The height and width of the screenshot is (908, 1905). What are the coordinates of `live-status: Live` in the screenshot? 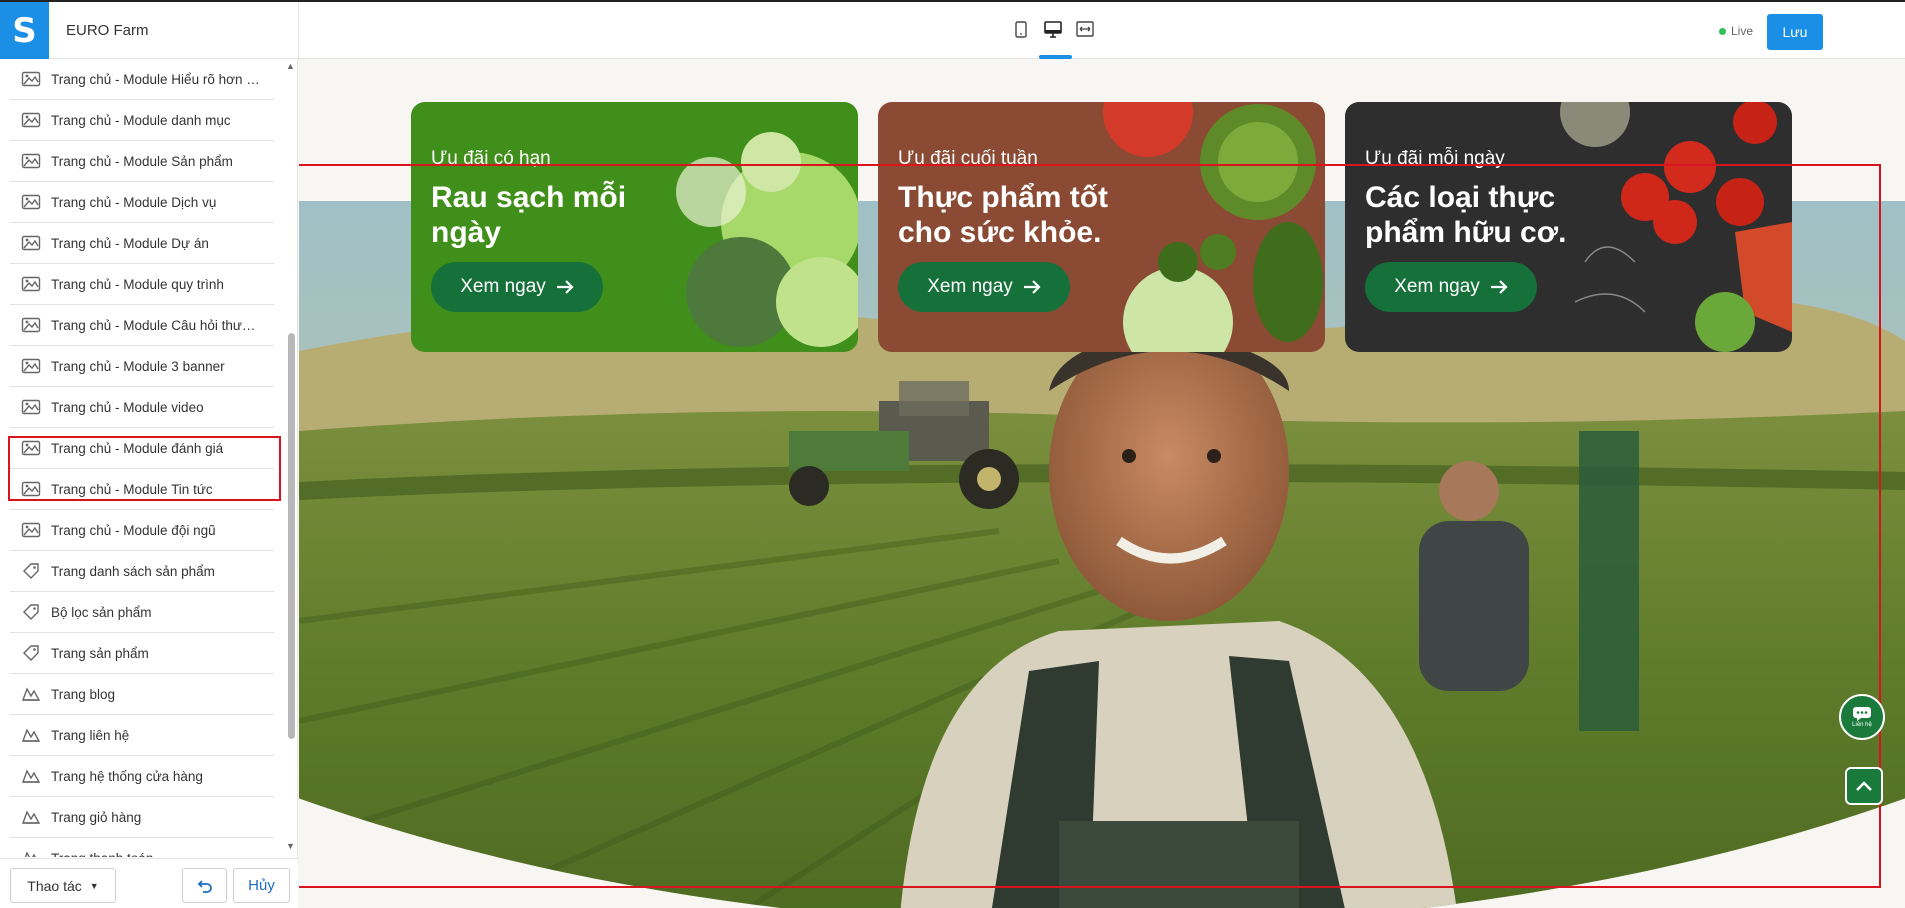 It's located at (1736, 31).